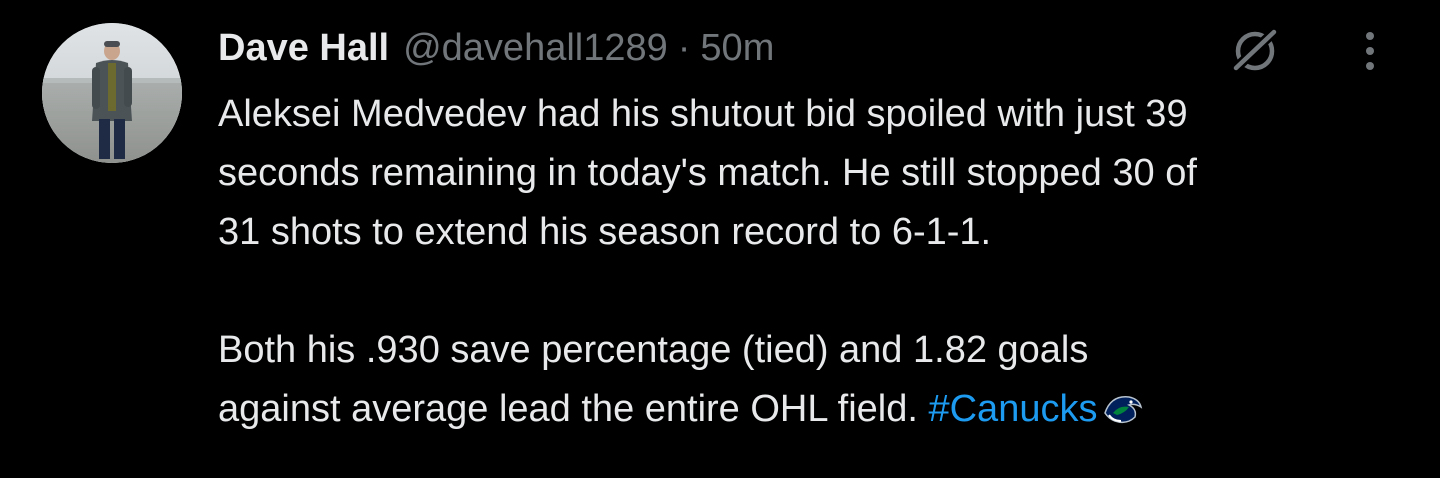 This screenshot has height=478, width=1440. Describe the element at coordinates (1123, 405) in the screenshot. I see `canucks-orca-icon` at that location.